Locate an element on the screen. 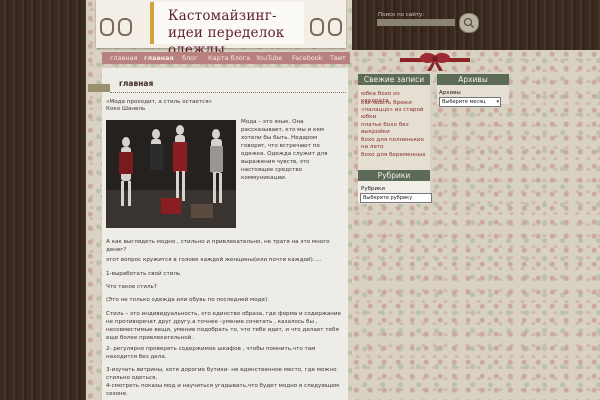 This screenshot has height=400, width=600. nav-home-active: главная is located at coordinates (159, 58).